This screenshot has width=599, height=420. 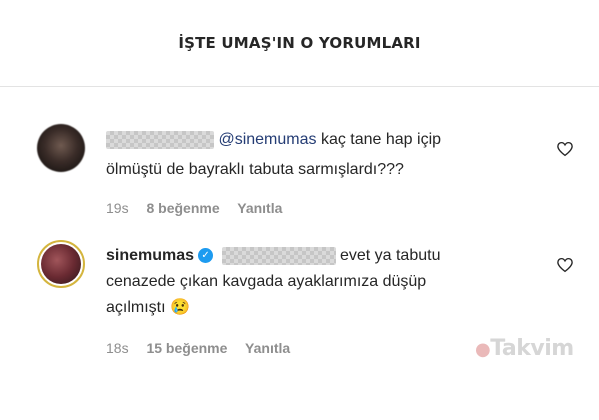 I want to click on blurred-mention, so click(x=278, y=255).